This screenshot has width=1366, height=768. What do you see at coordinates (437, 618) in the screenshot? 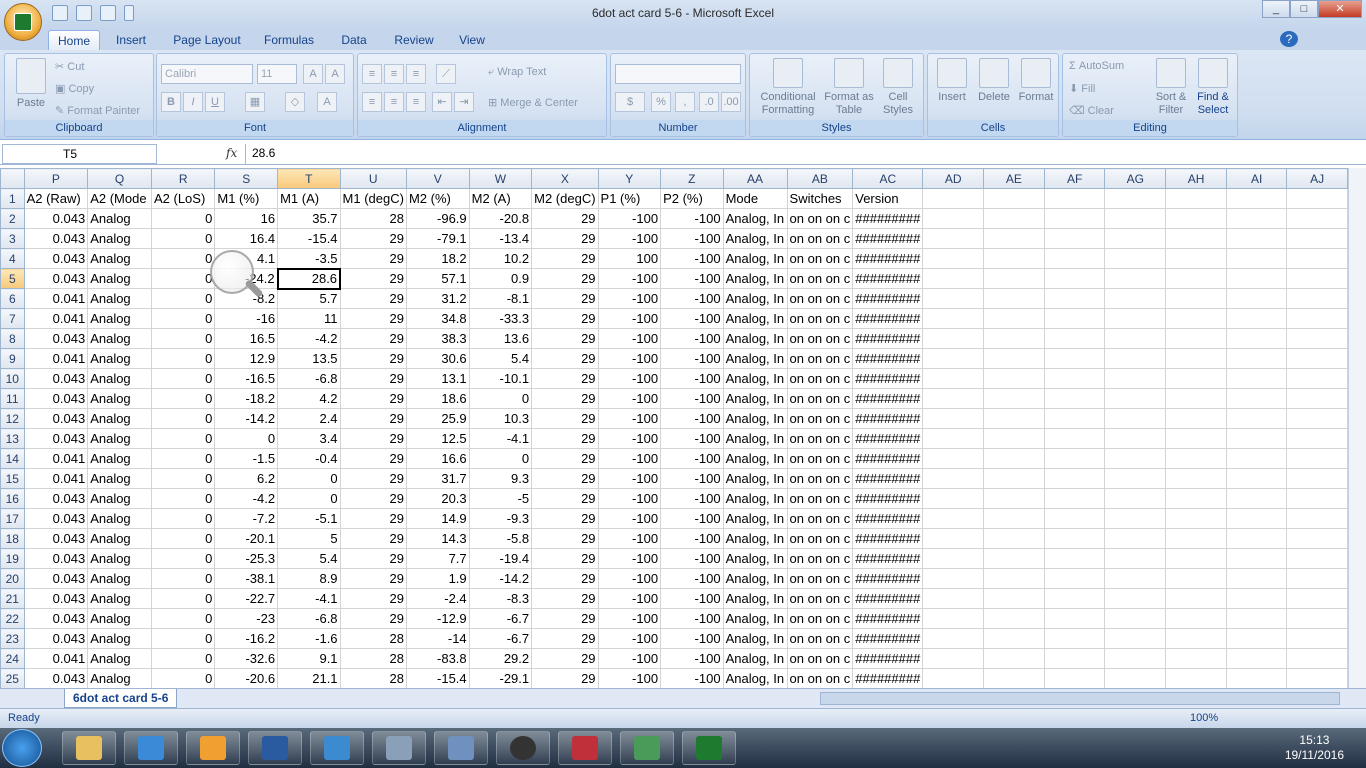
I see `cell: -12.9` at bounding box center [437, 618].